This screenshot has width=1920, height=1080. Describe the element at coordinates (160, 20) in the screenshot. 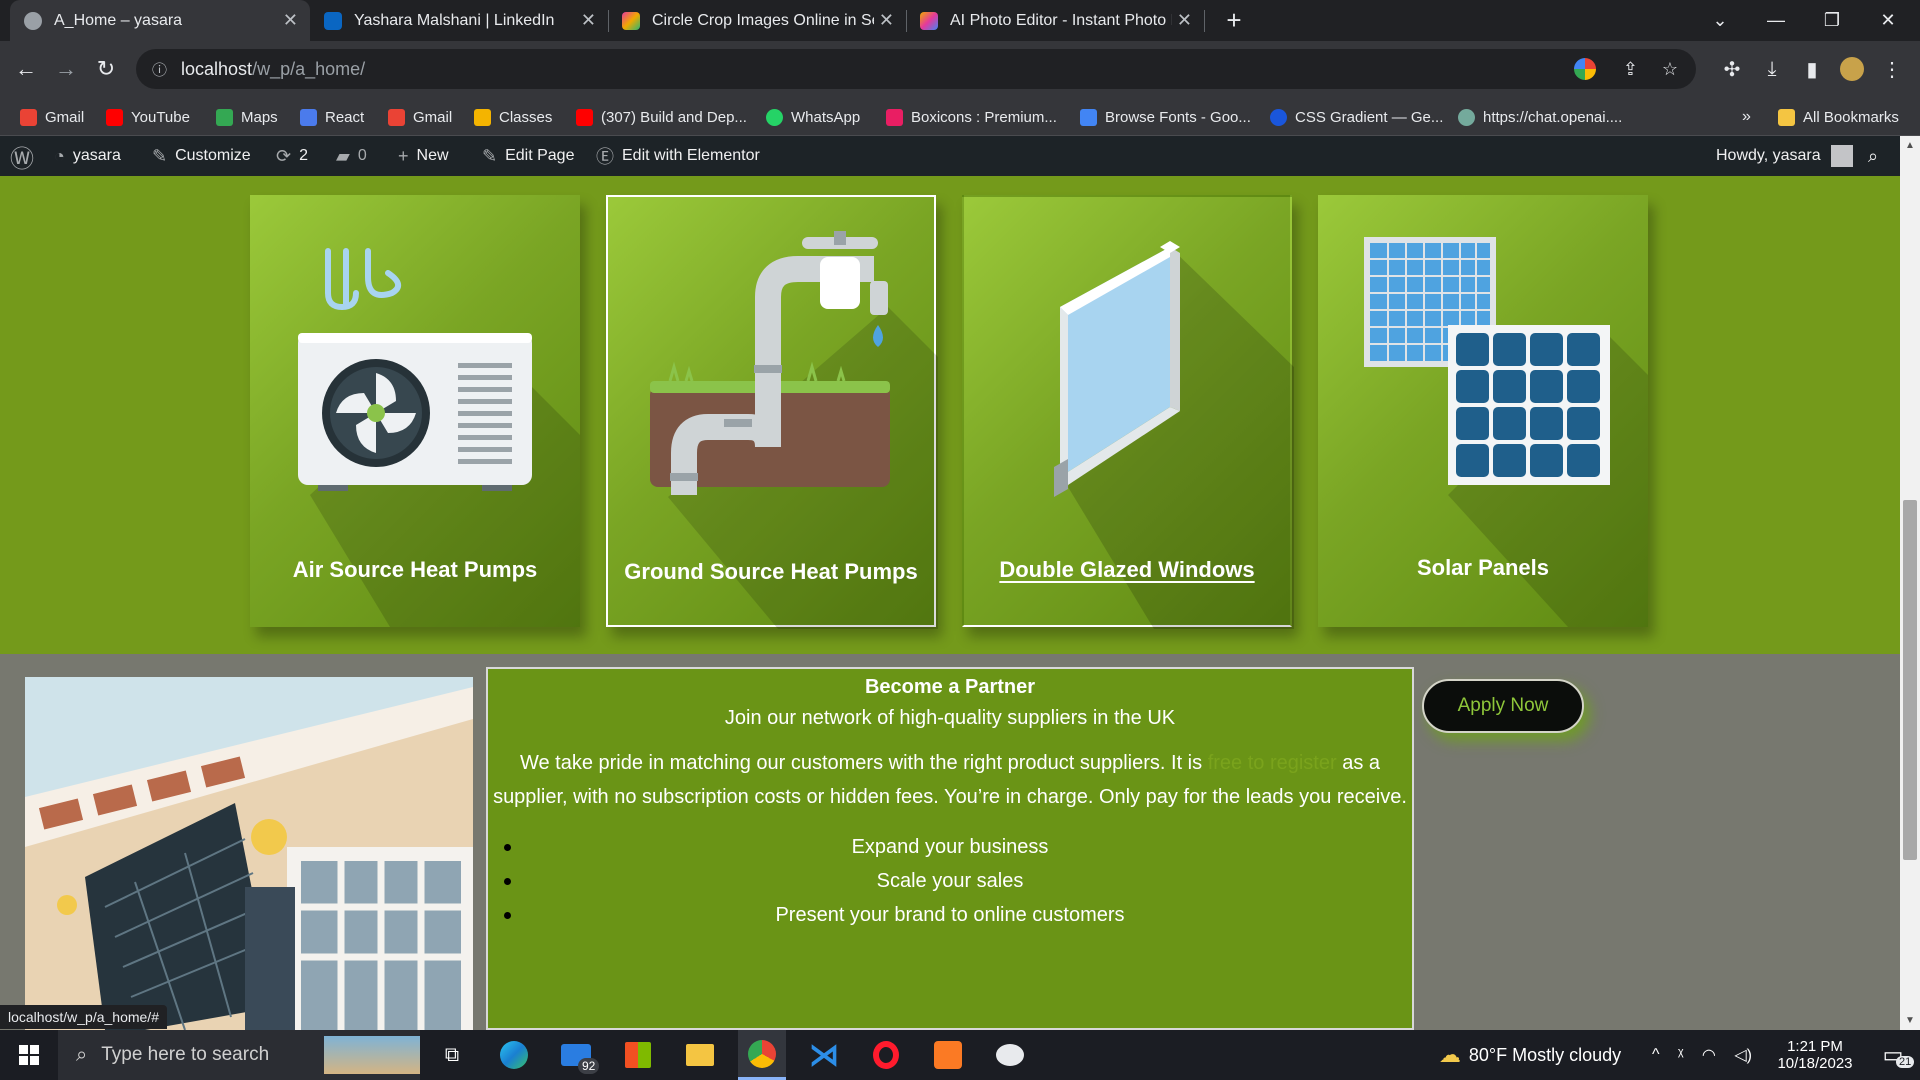

I see `tab-a-home: A_Home – yasara ✕` at that location.